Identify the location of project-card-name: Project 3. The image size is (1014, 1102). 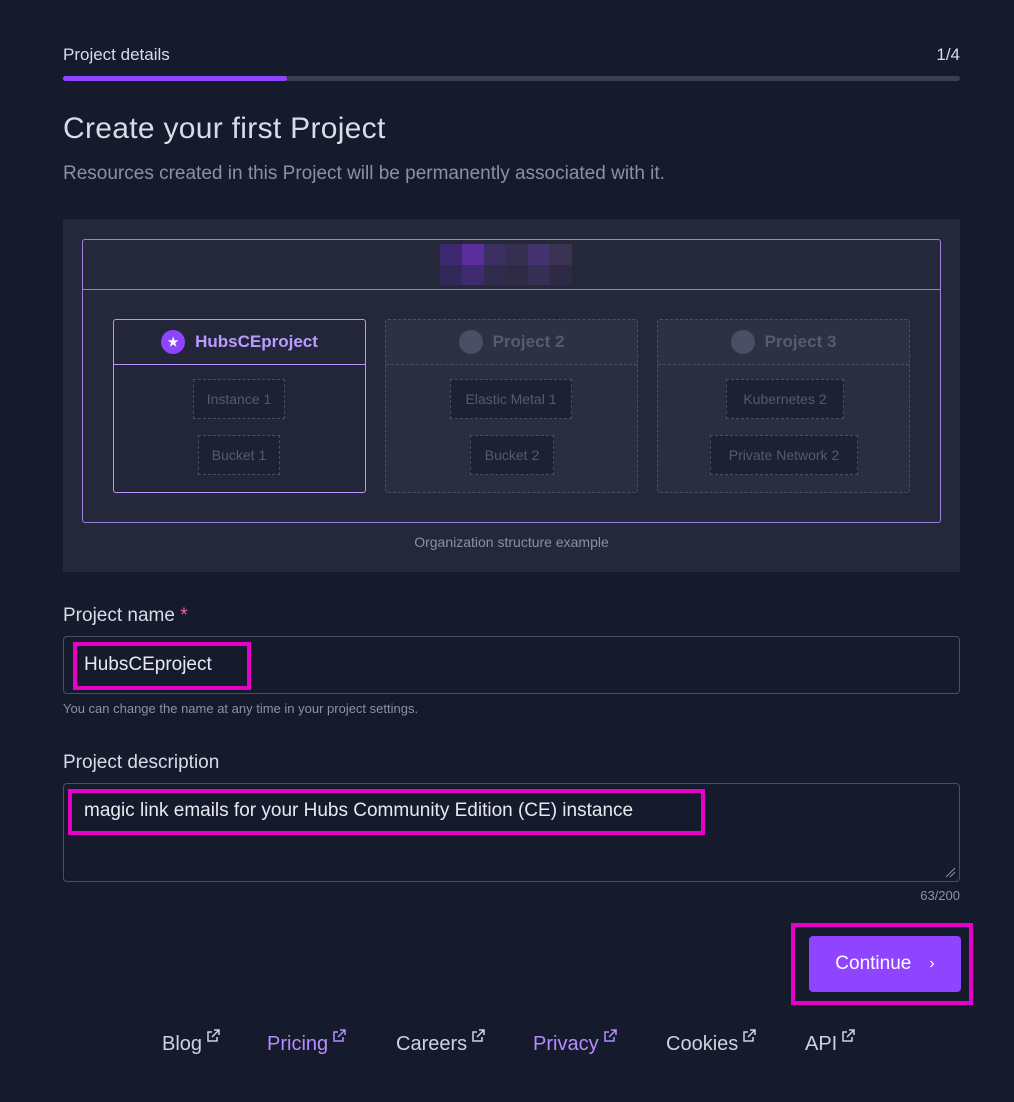
(800, 341).